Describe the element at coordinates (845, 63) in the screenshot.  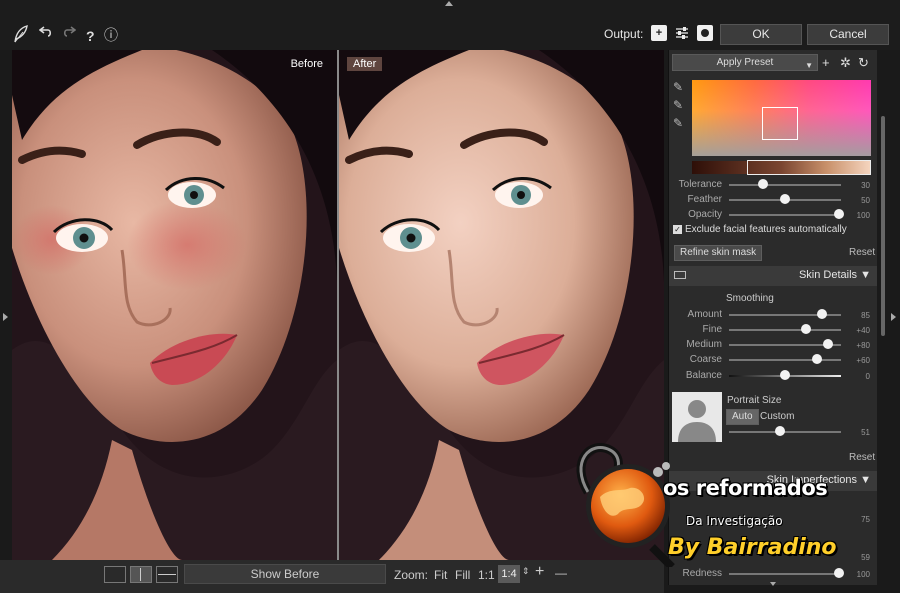
I see `gear-icon: ✲` at that location.